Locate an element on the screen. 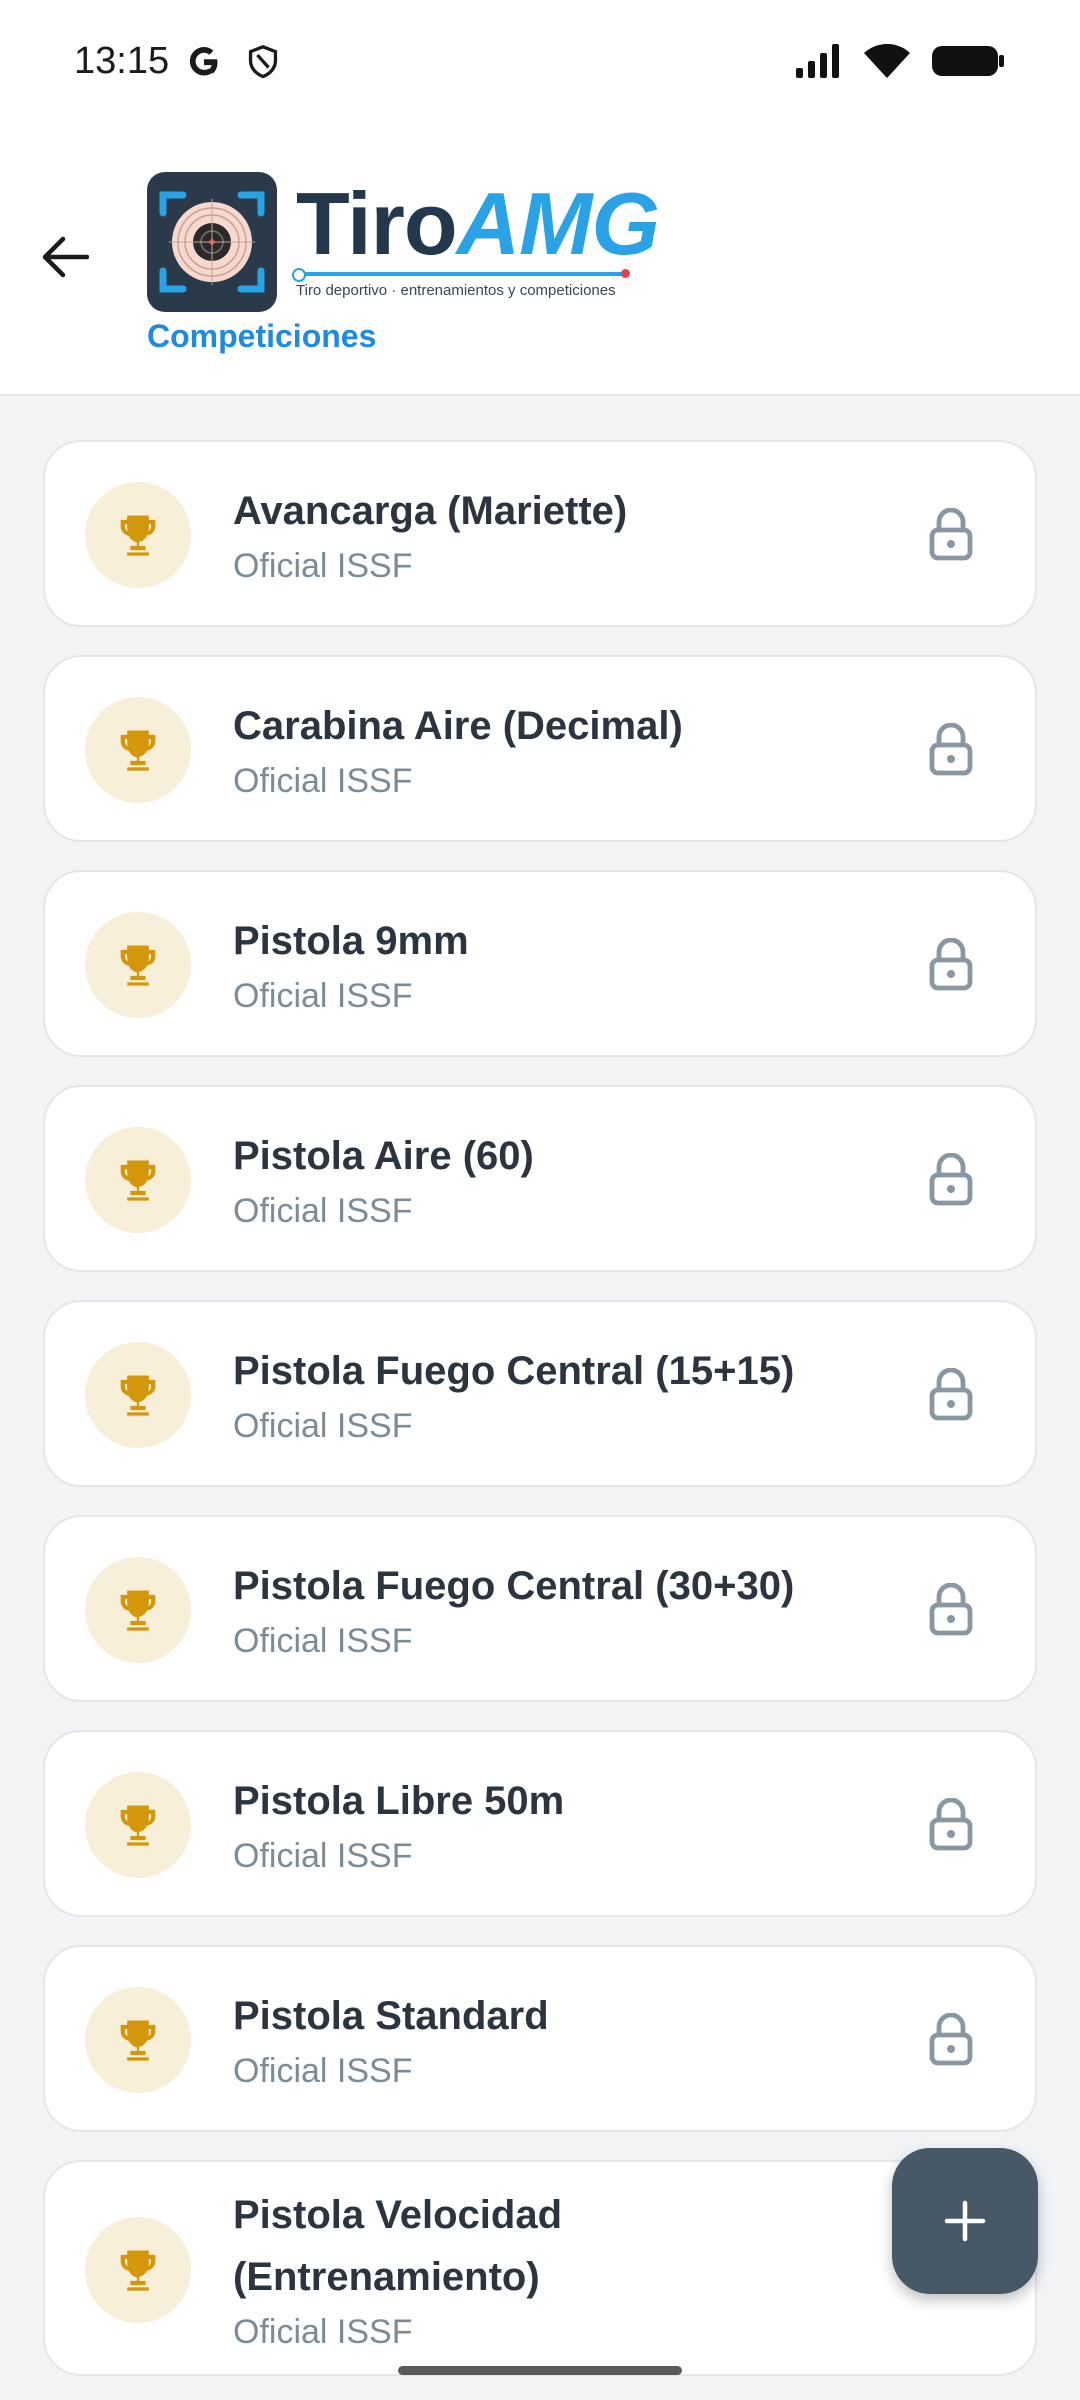  list-item: Pistola Standard Oficial ISSF is located at coordinates (540, 2038).